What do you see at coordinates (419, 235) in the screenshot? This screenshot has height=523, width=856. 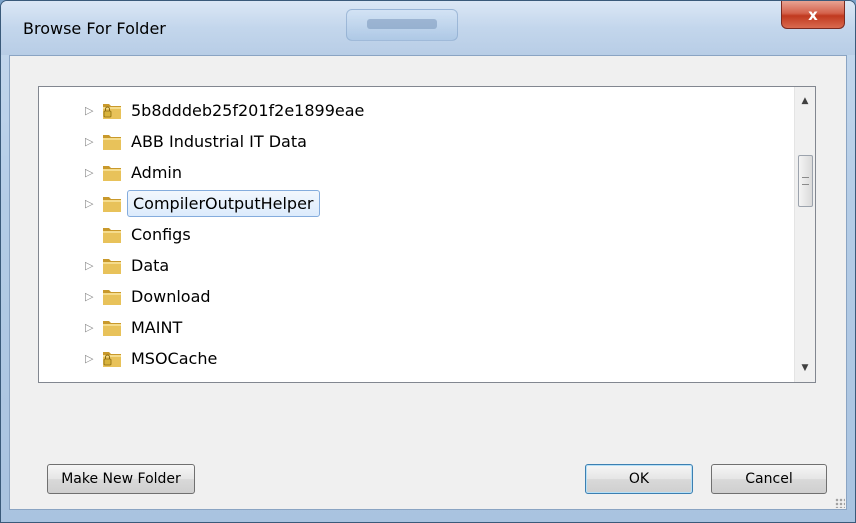 I see `tree-item: Configs` at bounding box center [419, 235].